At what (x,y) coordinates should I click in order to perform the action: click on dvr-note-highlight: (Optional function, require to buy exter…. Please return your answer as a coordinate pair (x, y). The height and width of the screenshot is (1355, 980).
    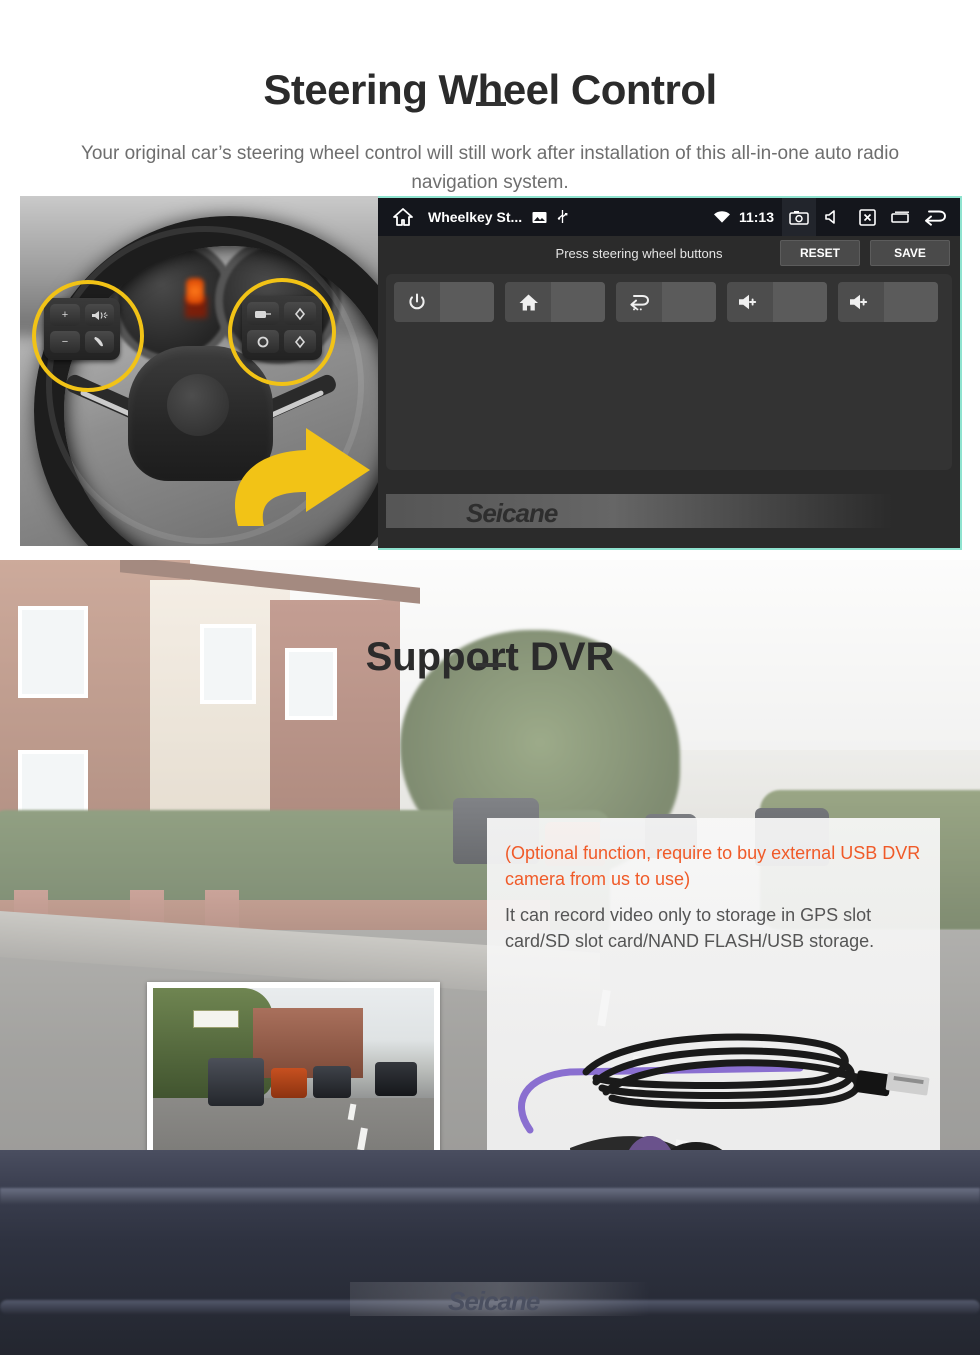
    Looking at the image, I should click on (713, 866).